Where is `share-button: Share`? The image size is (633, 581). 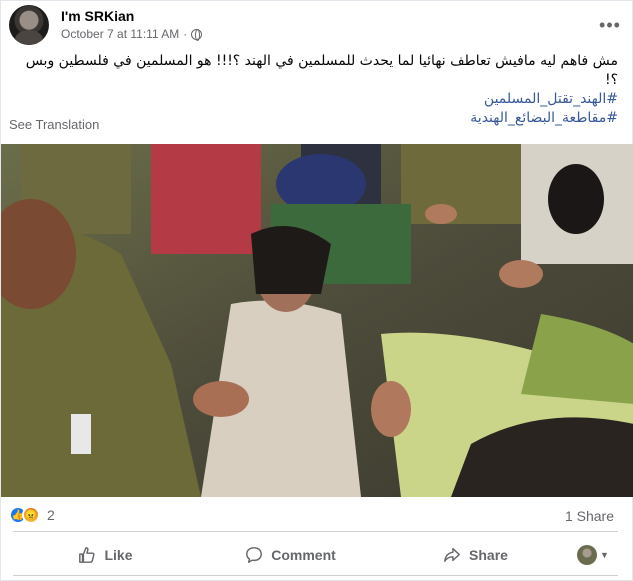 share-button: Share is located at coordinates (475, 555).